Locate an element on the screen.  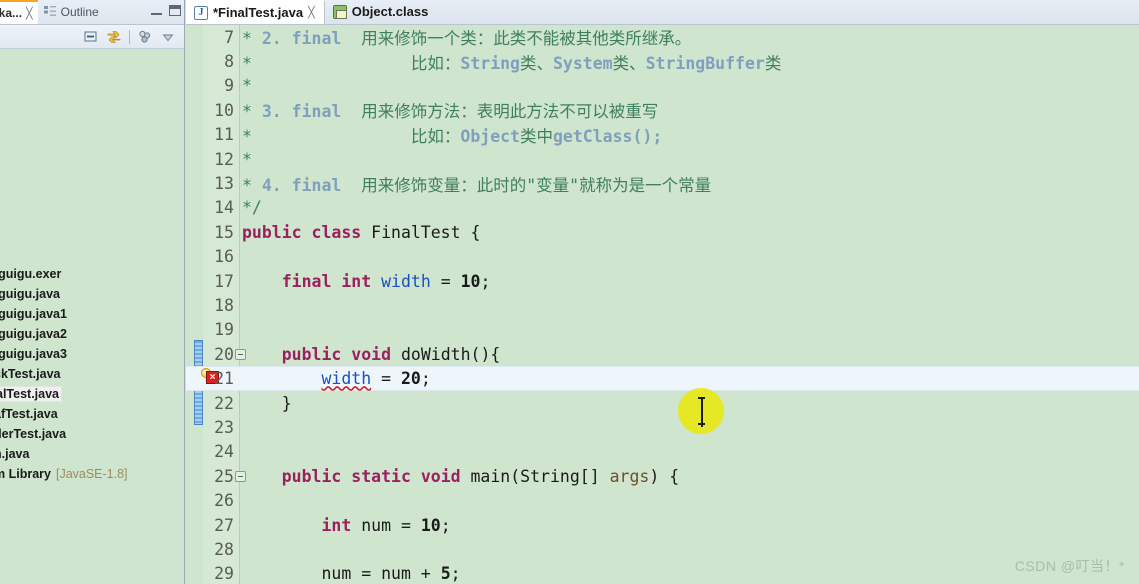
code-line: 8 * 比如：String类、System类、StringBuffer类 is located at coordinates (662, 61).